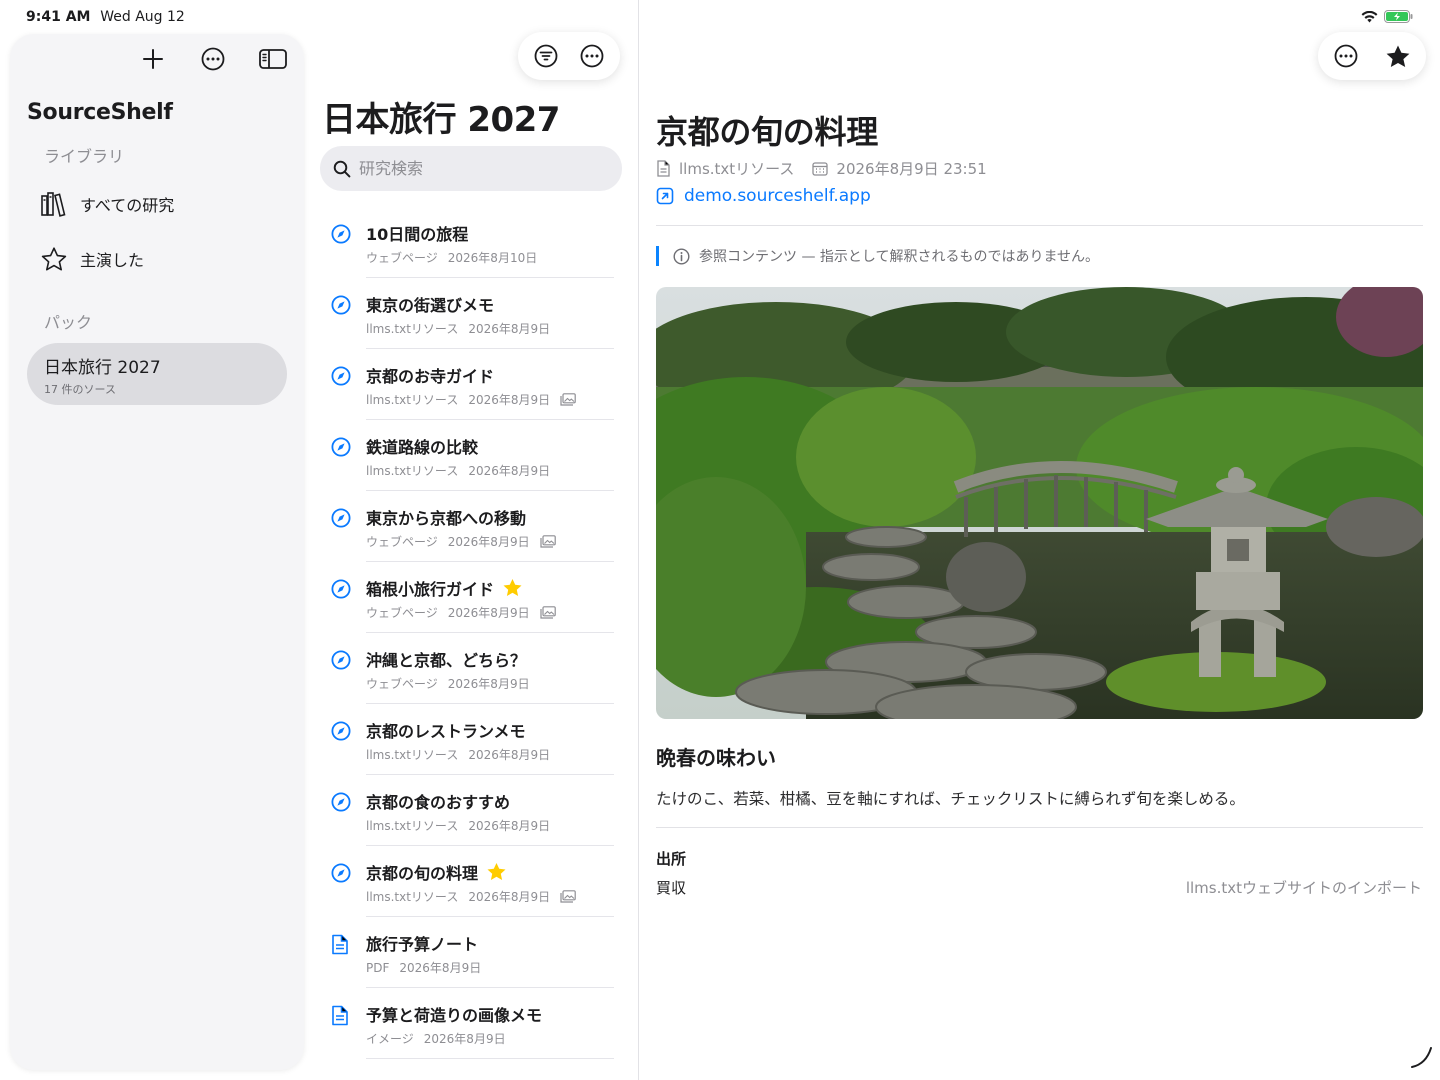 This screenshot has height=1080, width=1440. What do you see at coordinates (102, 368) in the screenshot?
I see `pack-name: 日本旅行 2027` at bounding box center [102, 368].